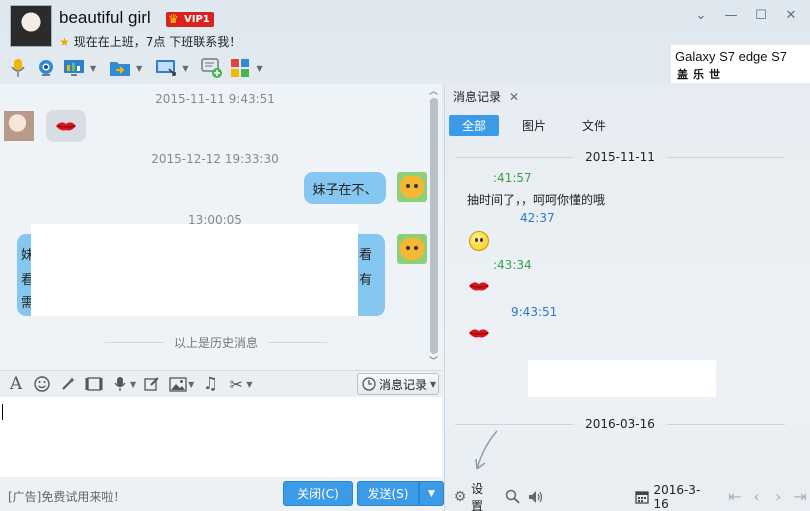 This screenshot has height=511, width=810. Describe the element at coordinates (731, 15) in the screenshot. I see `minimize-icon: —` at that location.